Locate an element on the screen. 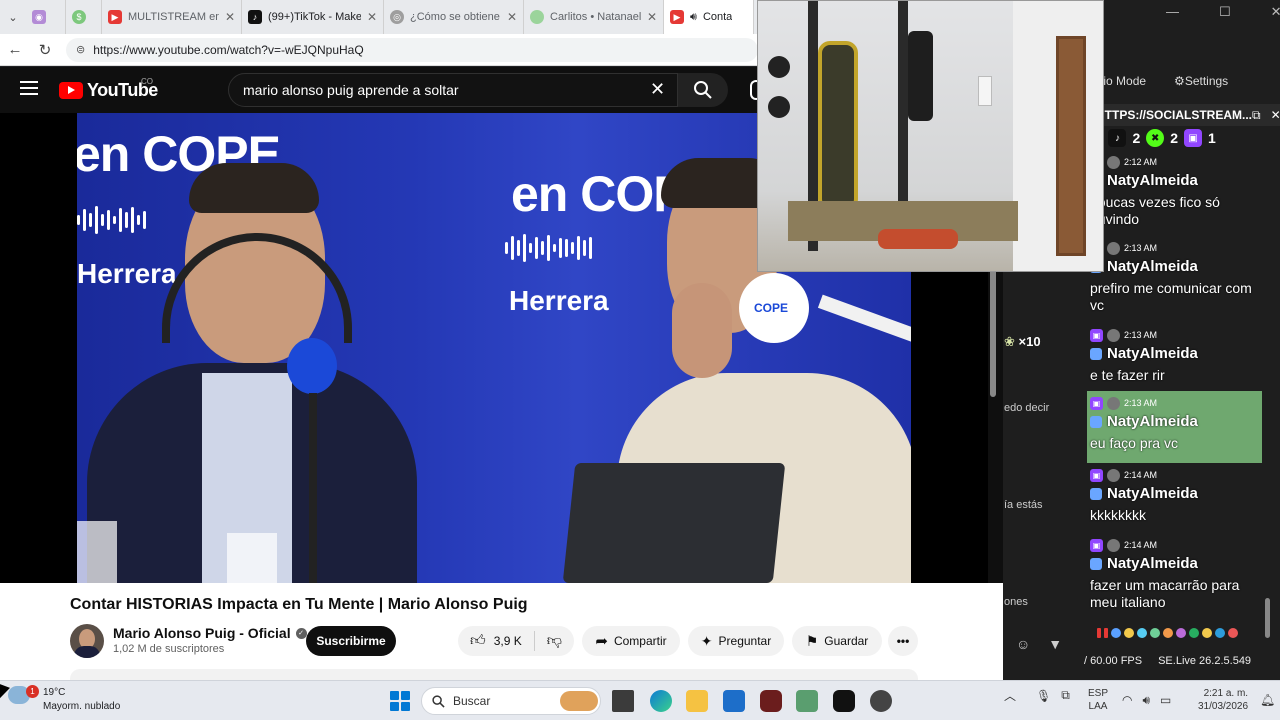 This screenshot has width=1280, height=720. tab-list-dropdown-icon: ⌄ is located at coordinates (13, 17).